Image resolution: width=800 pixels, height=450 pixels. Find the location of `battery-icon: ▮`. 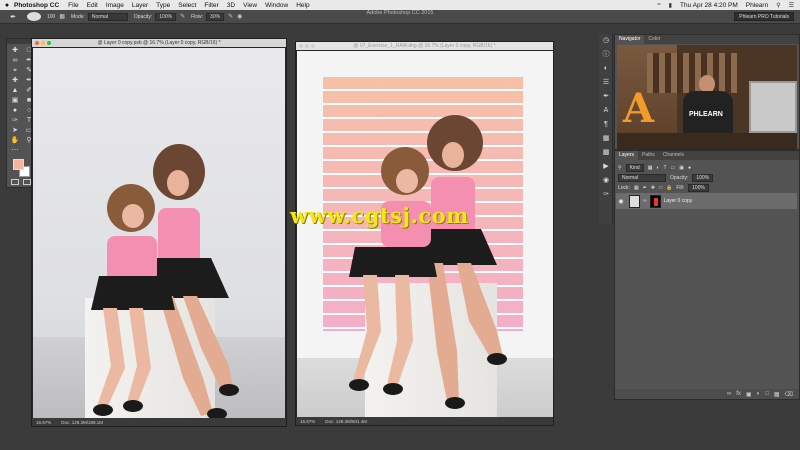

battery-icon: ▮ is located at coordinates (670, 5).